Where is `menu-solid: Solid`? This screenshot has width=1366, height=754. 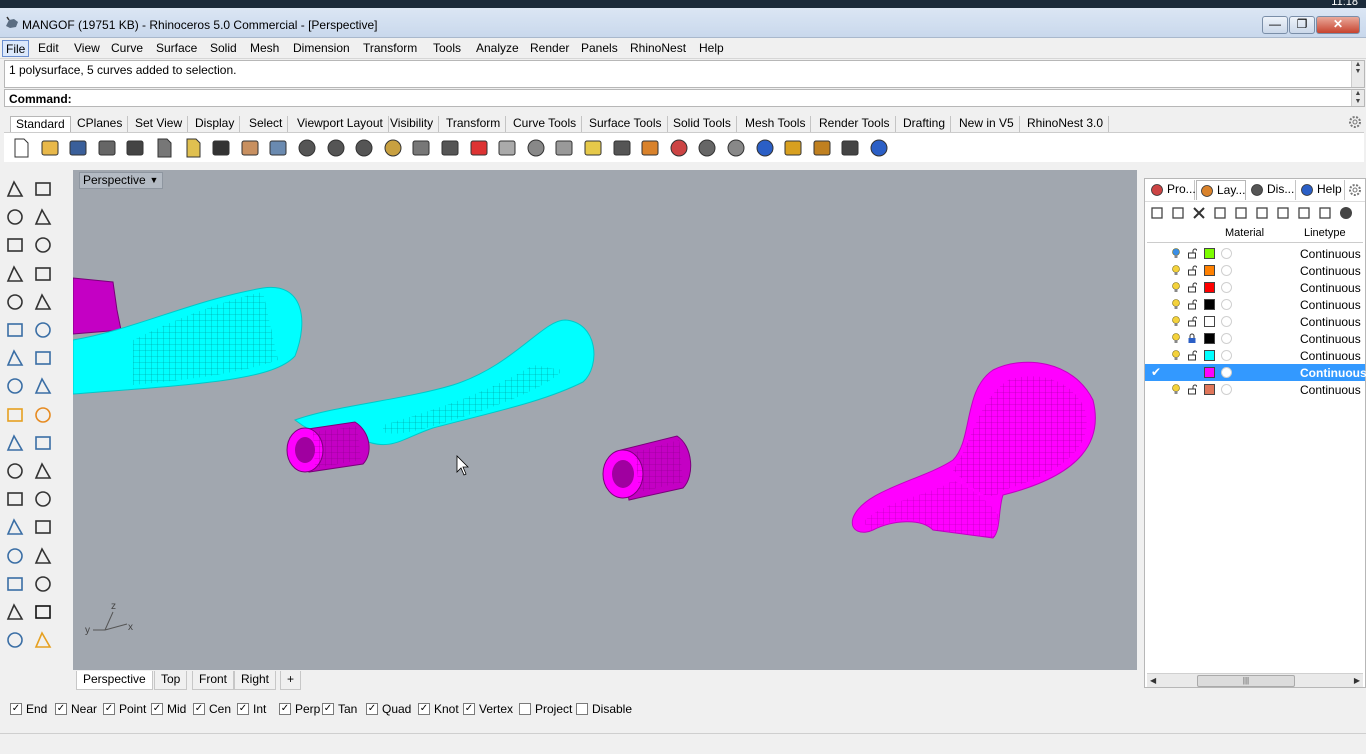 menu-solid: Solid is located at coordinates (223, 48).